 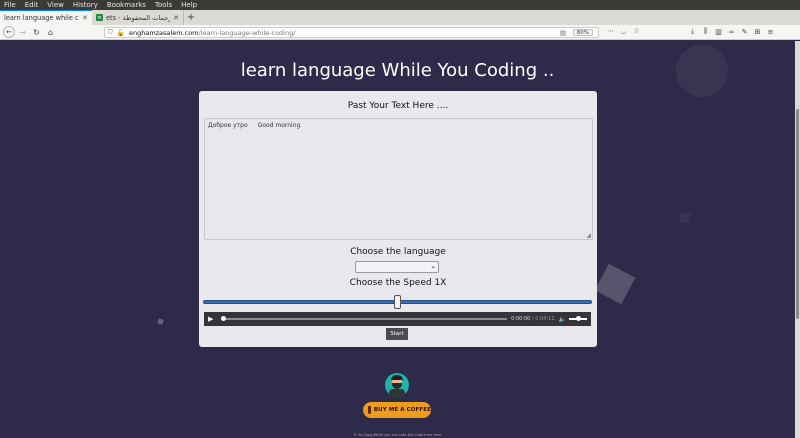 I want to click on bookmark-star-icon: ☆, so click(x=636, y=31).